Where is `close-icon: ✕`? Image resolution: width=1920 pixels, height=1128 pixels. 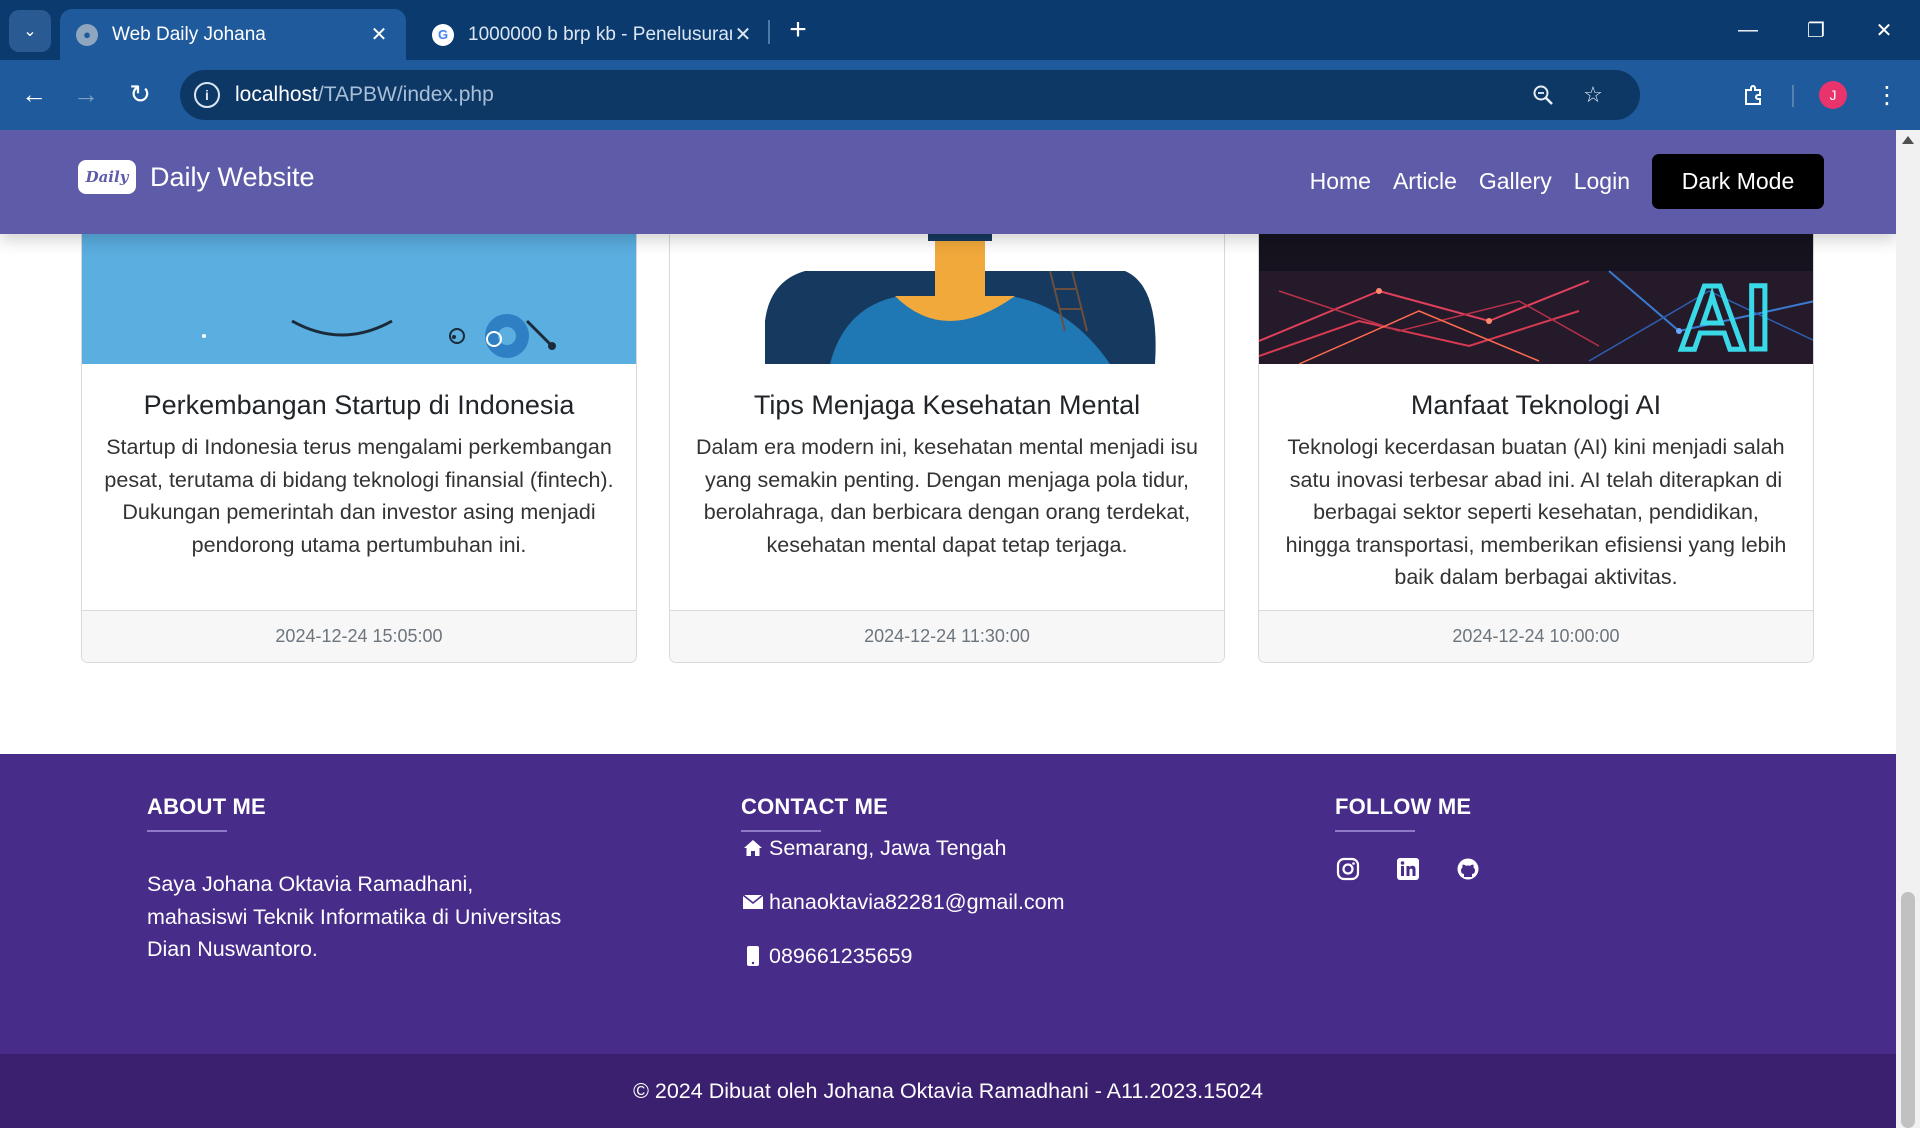
close-icon: ✕ is located at coordinates (1884, 30).